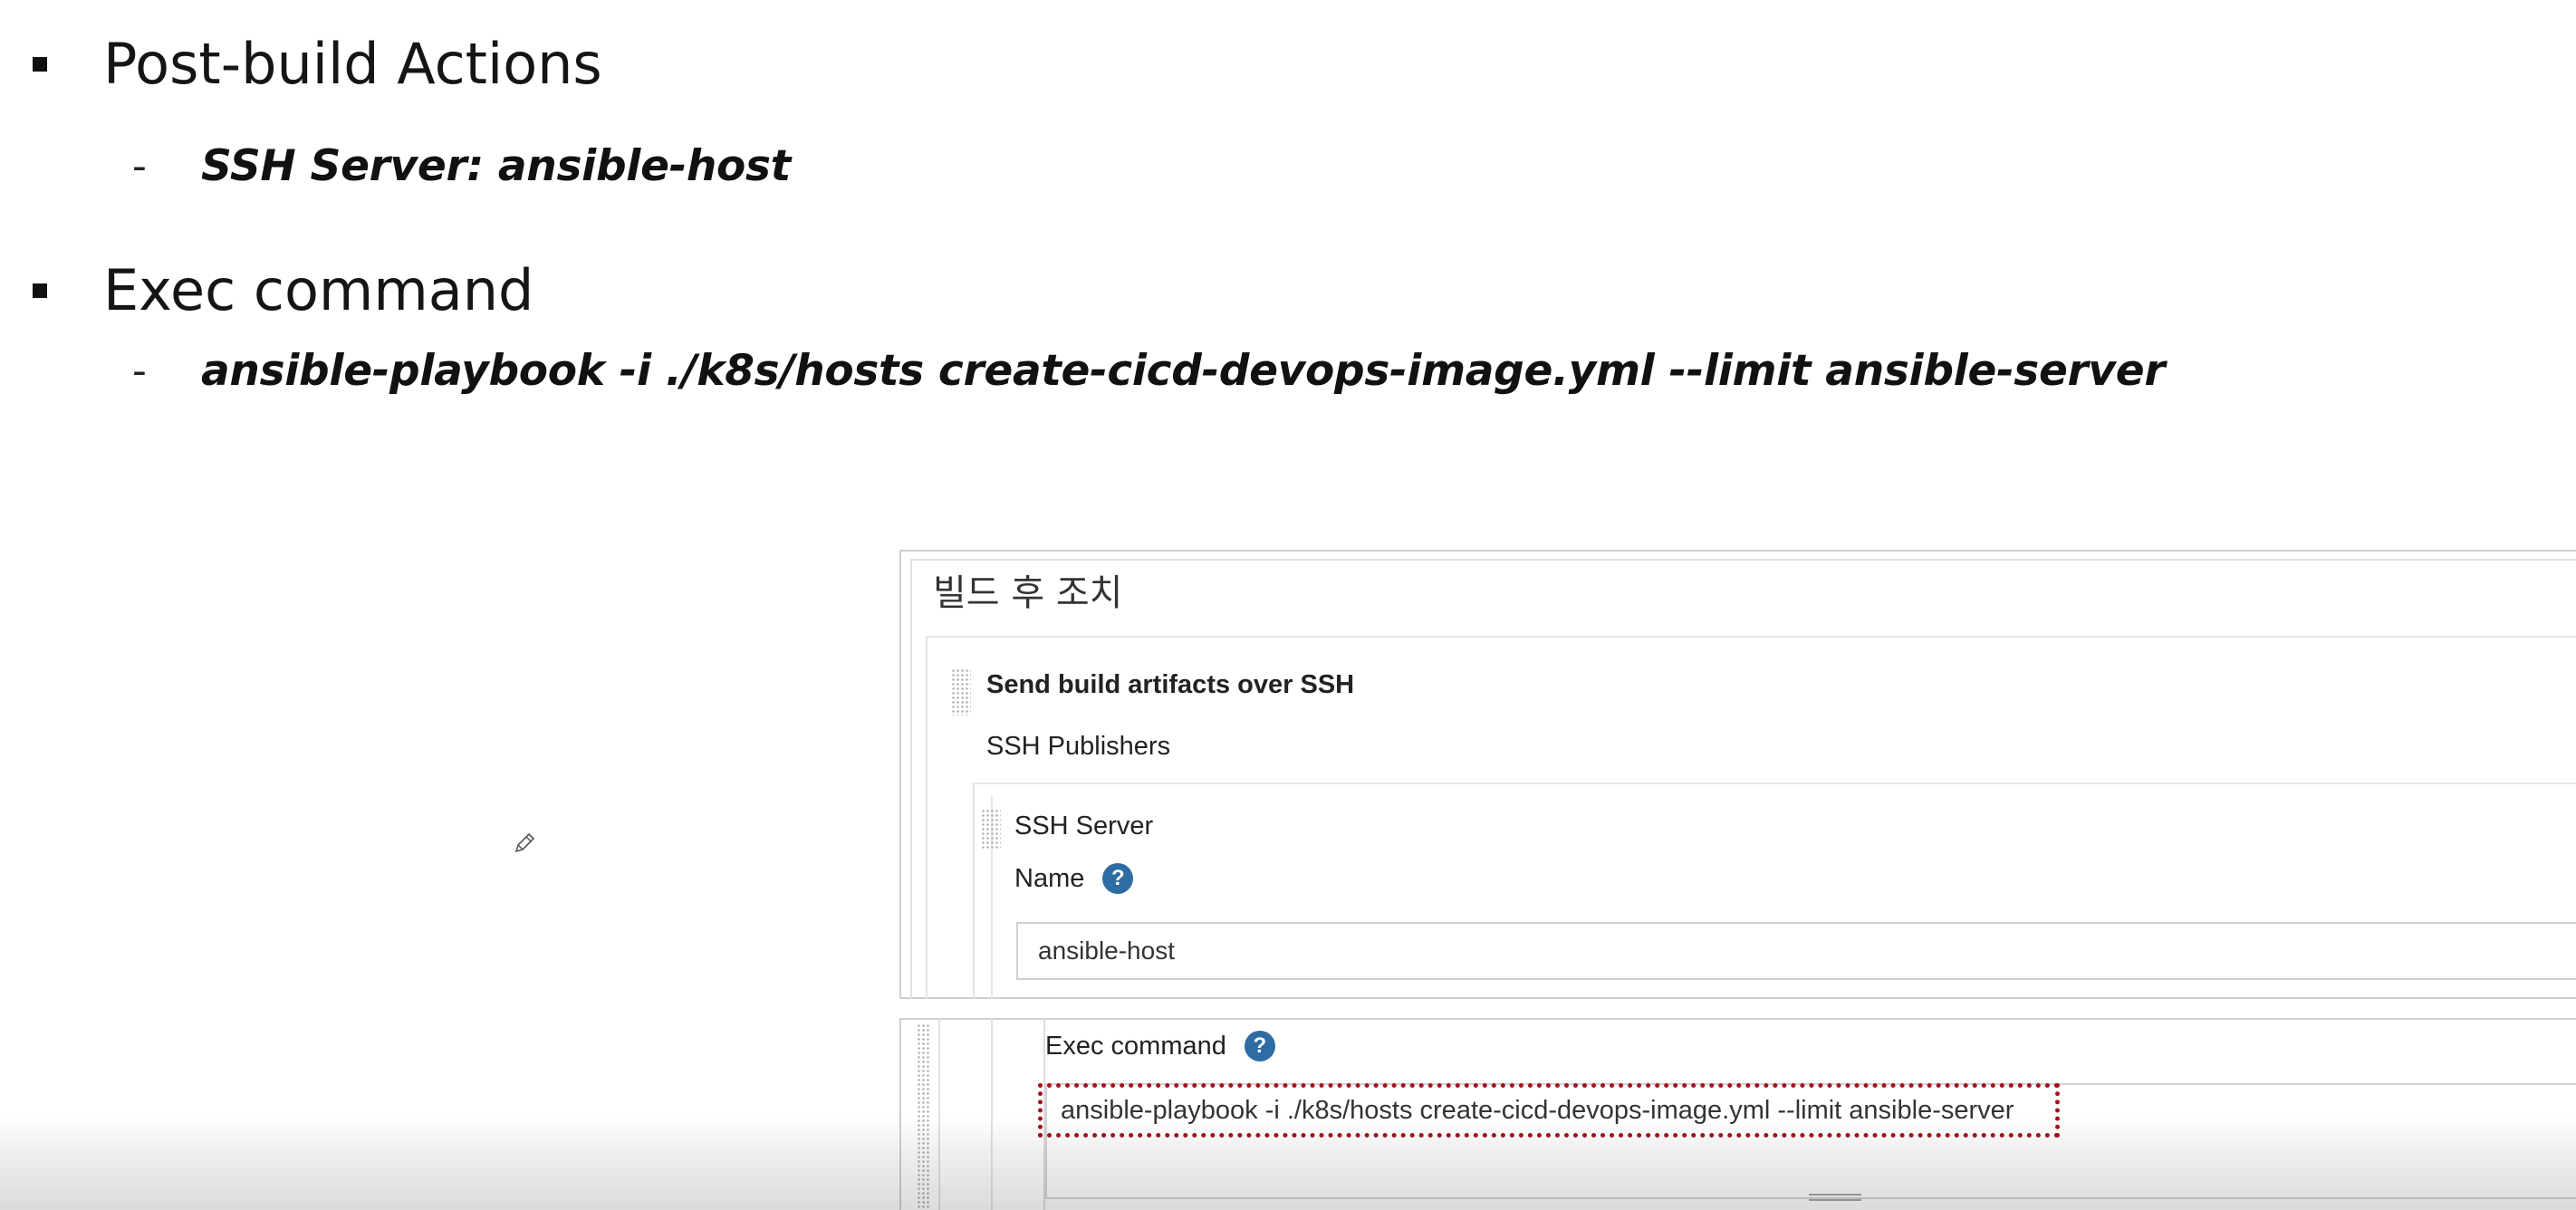 The image size is (2576, 1210). What do you see at coordinates (1078, 746) in the screenshot?
I see `publishers-label: SSH Publishers` at bounding box center [1078, 746].